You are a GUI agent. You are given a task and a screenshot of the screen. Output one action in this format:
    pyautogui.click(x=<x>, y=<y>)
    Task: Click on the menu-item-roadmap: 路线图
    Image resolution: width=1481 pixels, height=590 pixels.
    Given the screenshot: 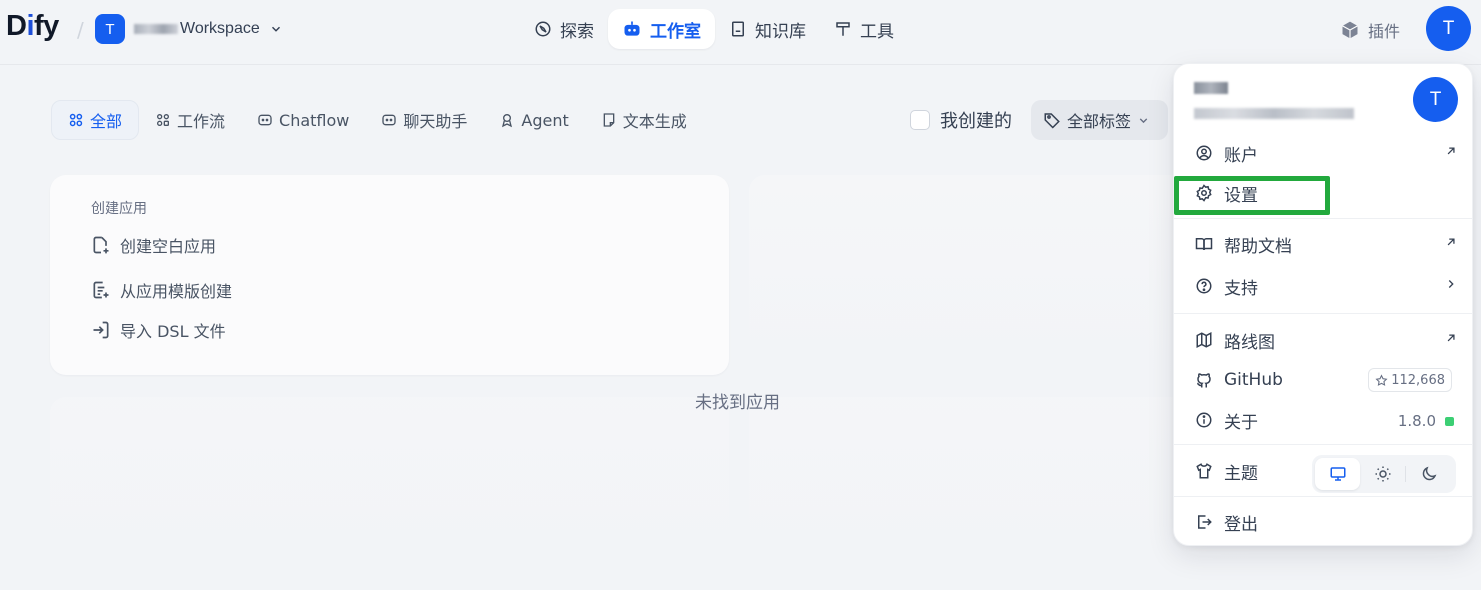 What is the action you would take?
    pyautogui.click(x=1324, y=340)
    